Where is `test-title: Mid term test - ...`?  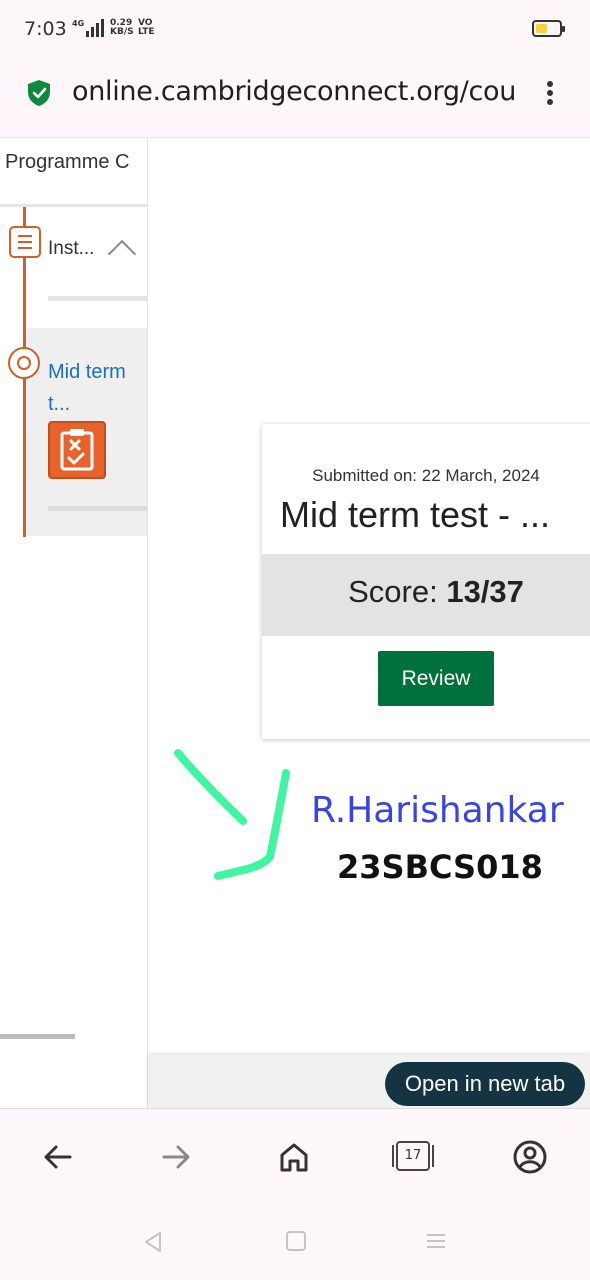
test-title: Mid term test - ... is located at coordinates (415, 514).